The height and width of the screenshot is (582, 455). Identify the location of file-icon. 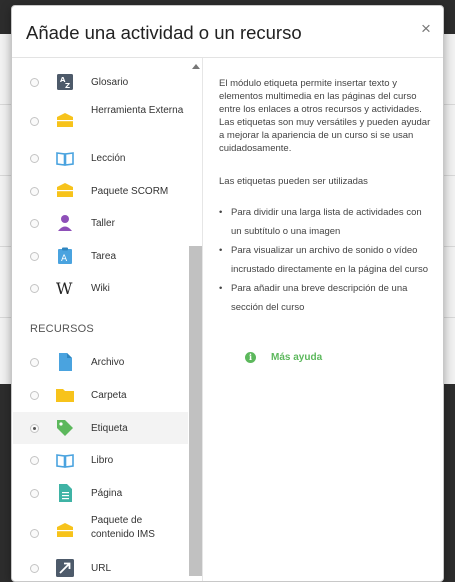
(65, 362).